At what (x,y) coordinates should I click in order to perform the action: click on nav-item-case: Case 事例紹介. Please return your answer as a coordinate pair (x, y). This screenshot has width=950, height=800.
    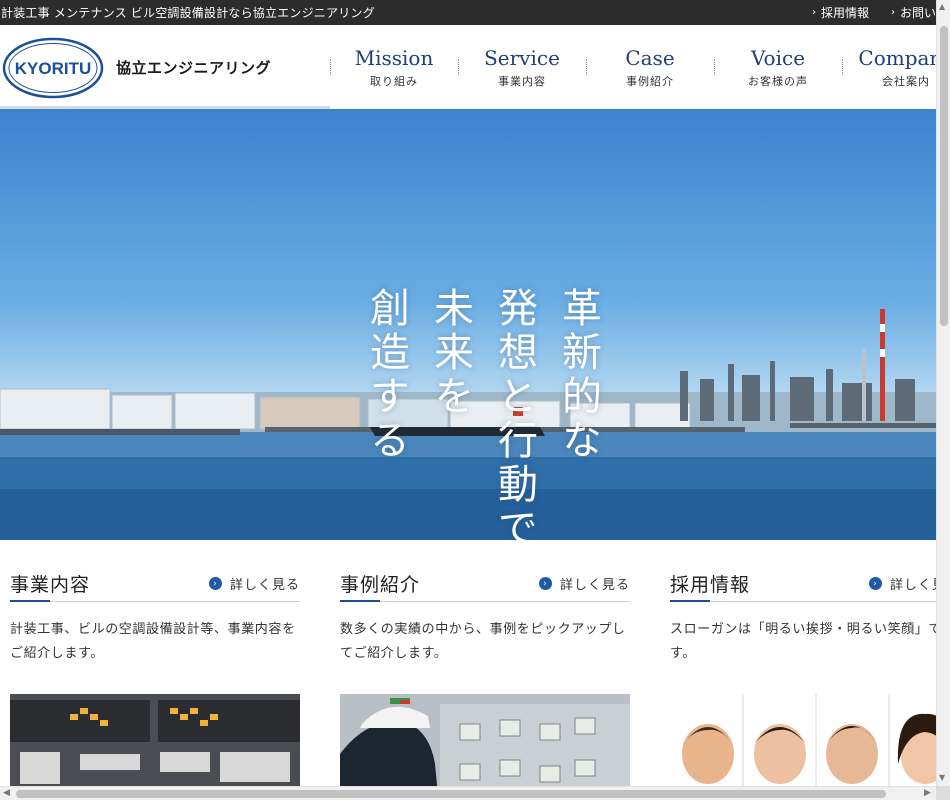
    Looking at the image, I should click on (650, 67).